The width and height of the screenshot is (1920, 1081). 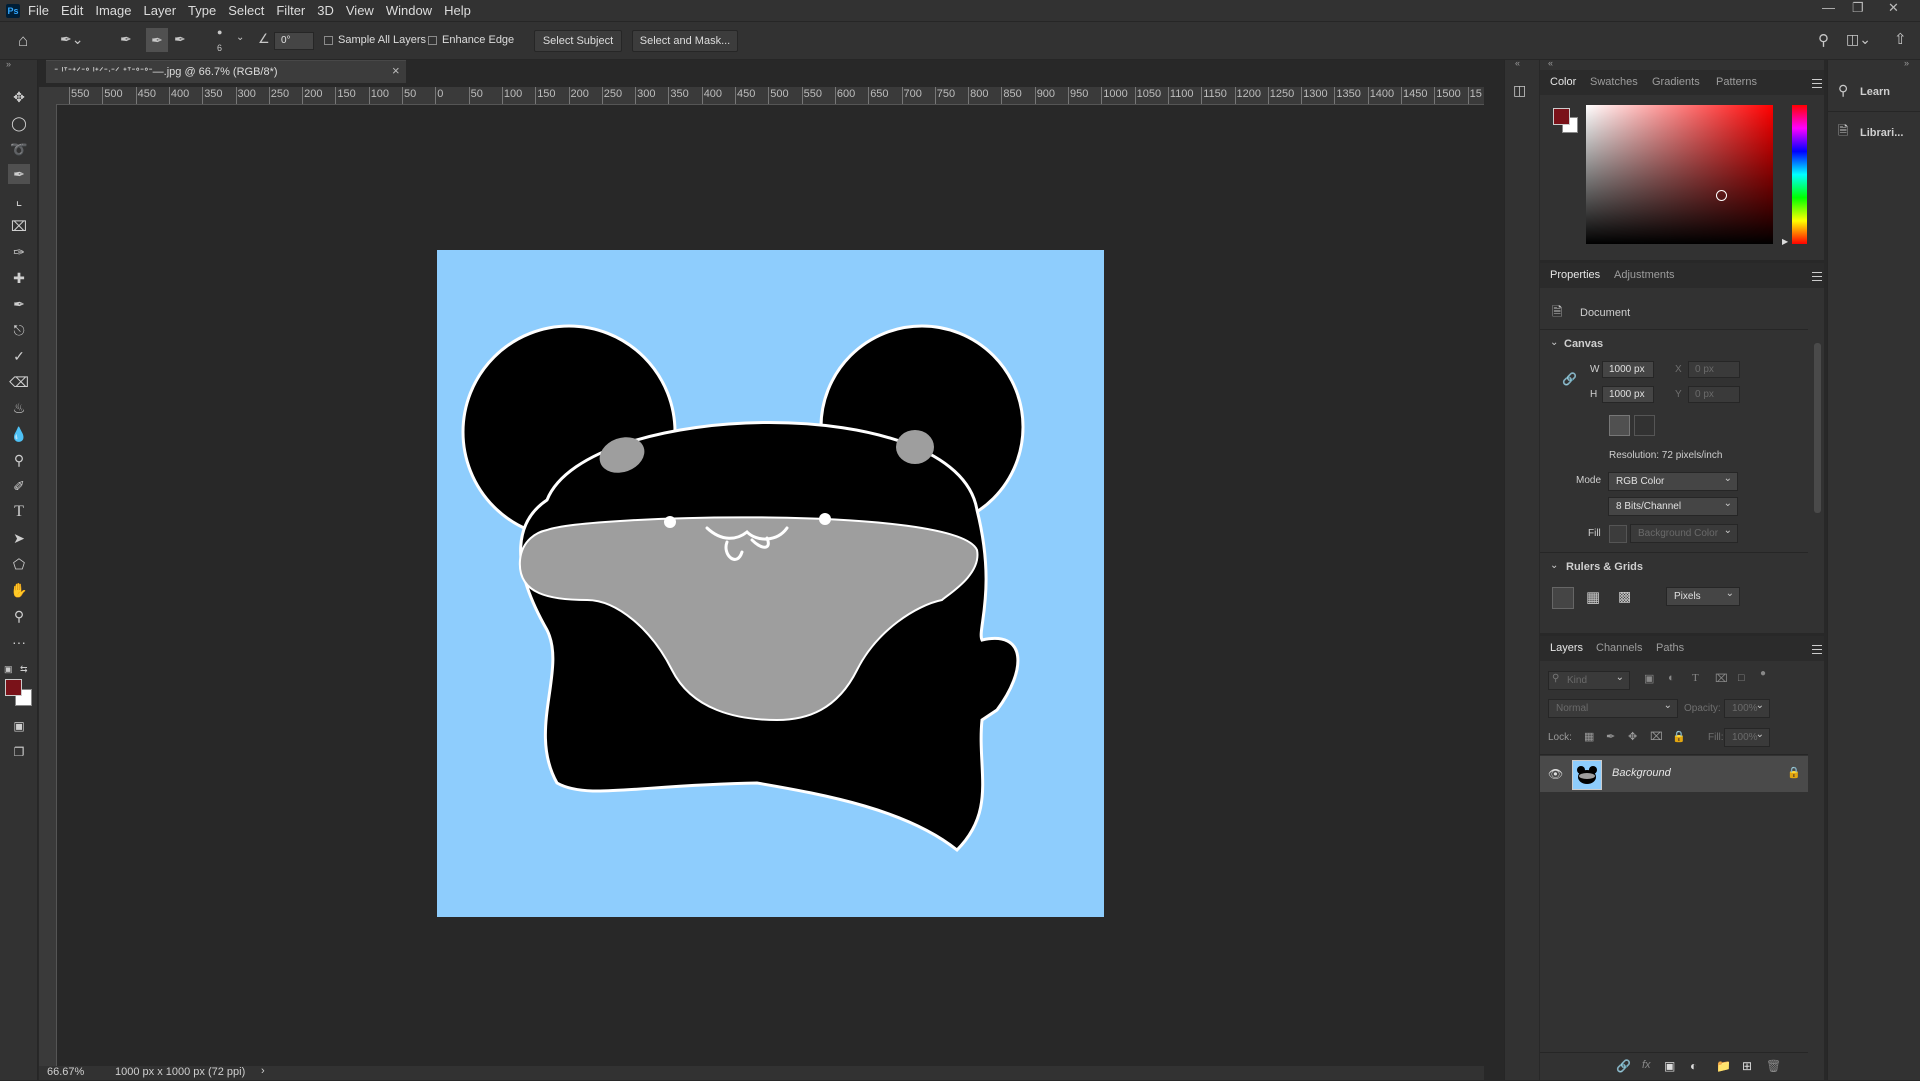 What do you see at coordinates (219, 48) in the screenshot?
I see `brush-size-value: 6` at bounding box center [219, 48].